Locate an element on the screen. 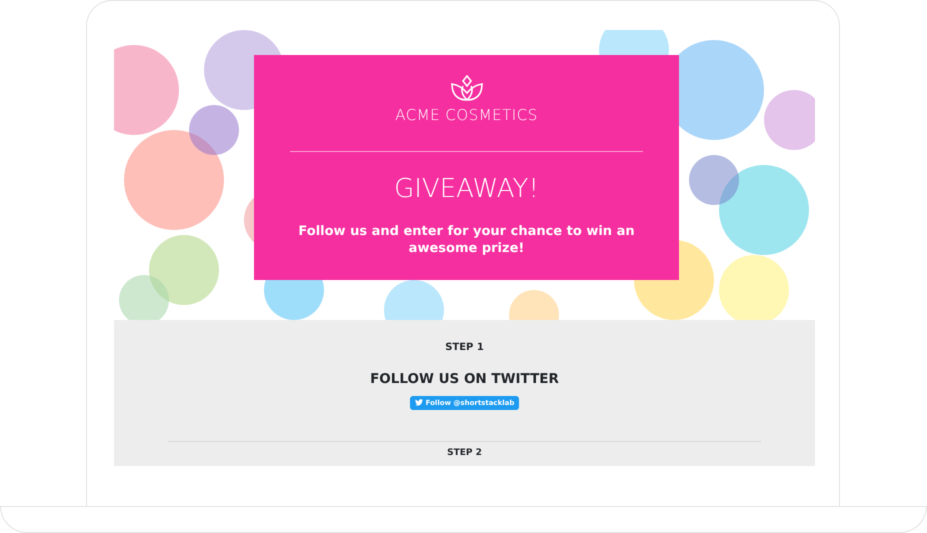 Image resolution: width=927 pixels, height=533 pixels. step-label: STEP 2 is located at coordinates (464, 453).